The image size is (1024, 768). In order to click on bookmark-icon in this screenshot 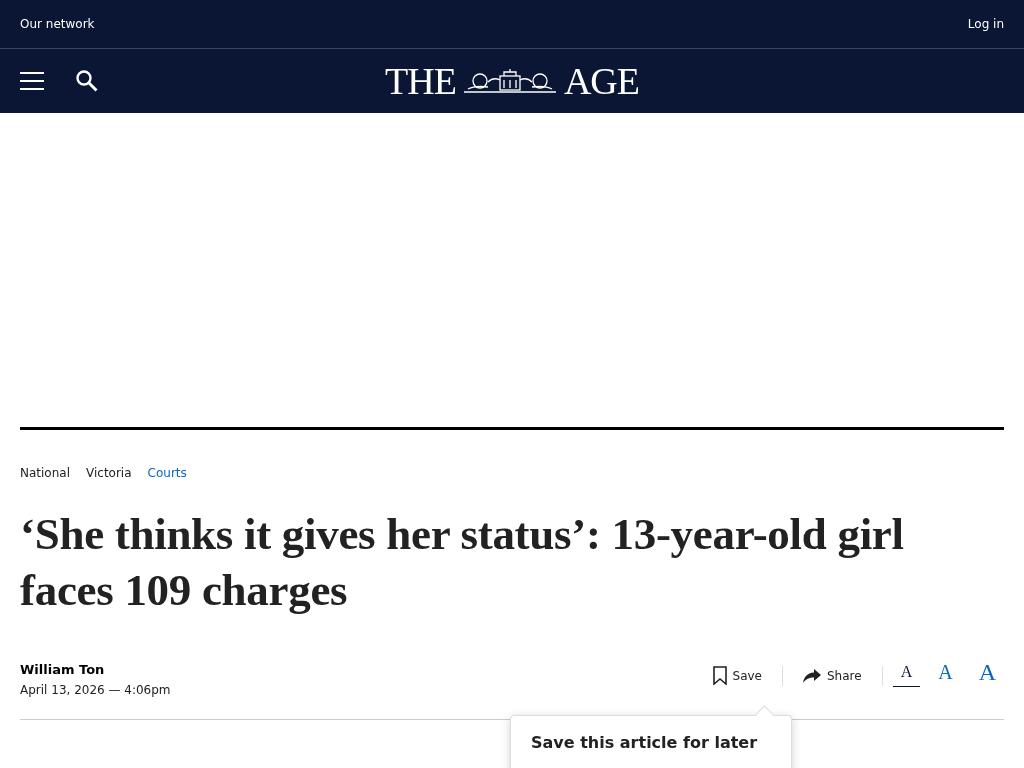, I will do `click(719, 675)`.